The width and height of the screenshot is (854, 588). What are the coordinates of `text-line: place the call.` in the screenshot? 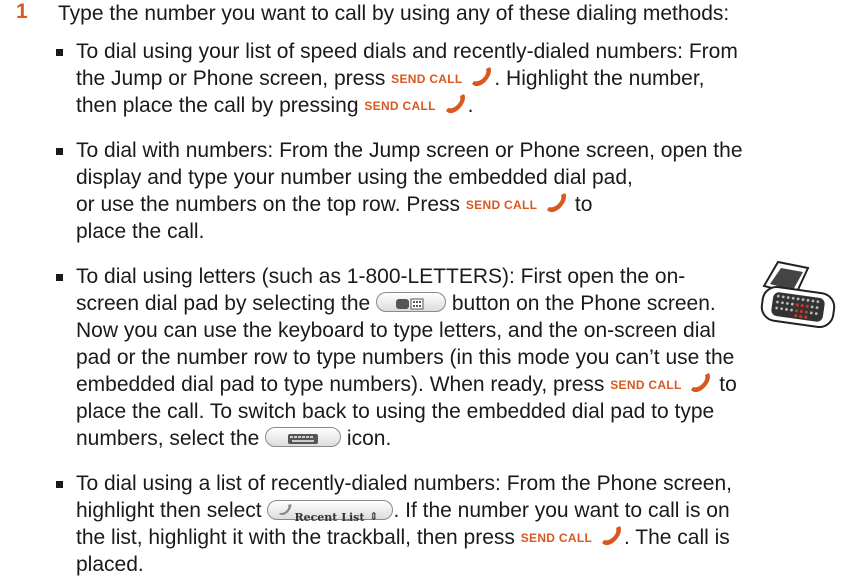 It's located at (140, 231).